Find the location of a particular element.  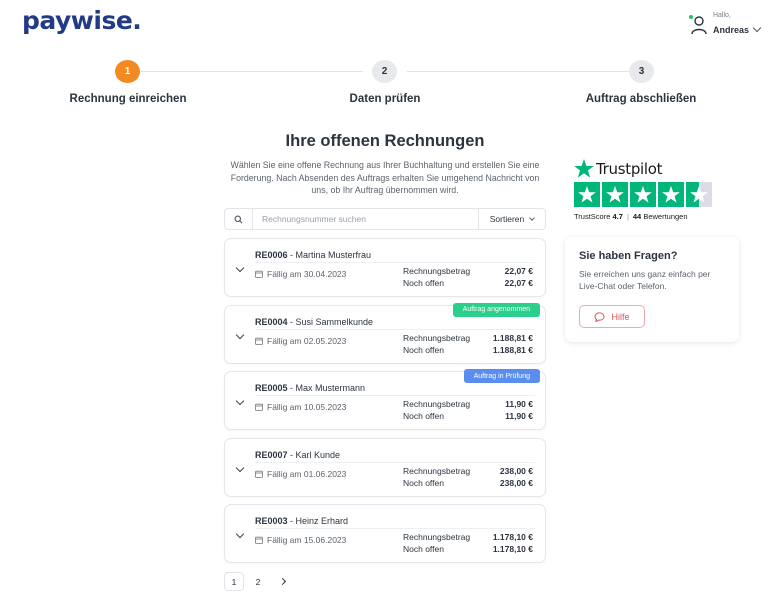

step-2-label: Daten prüfen is located at coordinates (385, 99).